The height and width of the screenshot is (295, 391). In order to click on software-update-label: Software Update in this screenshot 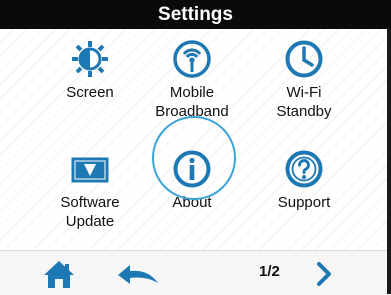, I will do `click(90, 212)`.